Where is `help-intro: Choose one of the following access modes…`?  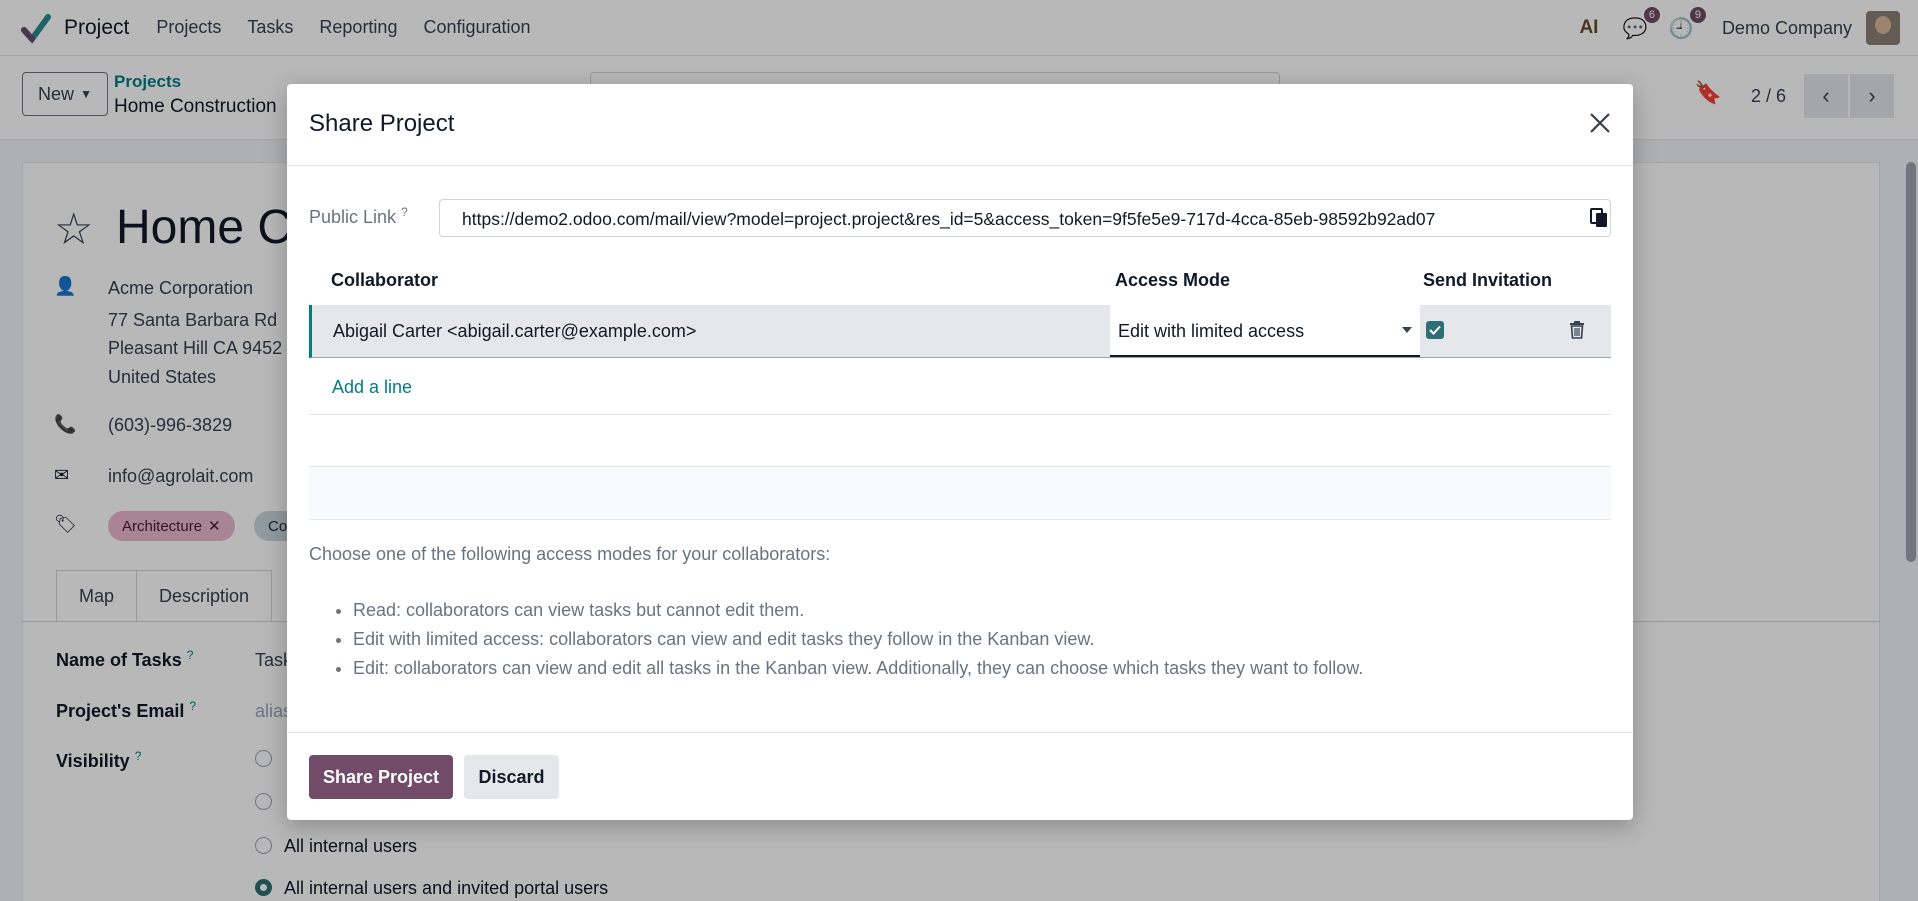 help-intro: Choose one of the following access modes… is located at coordinates (570, 554).